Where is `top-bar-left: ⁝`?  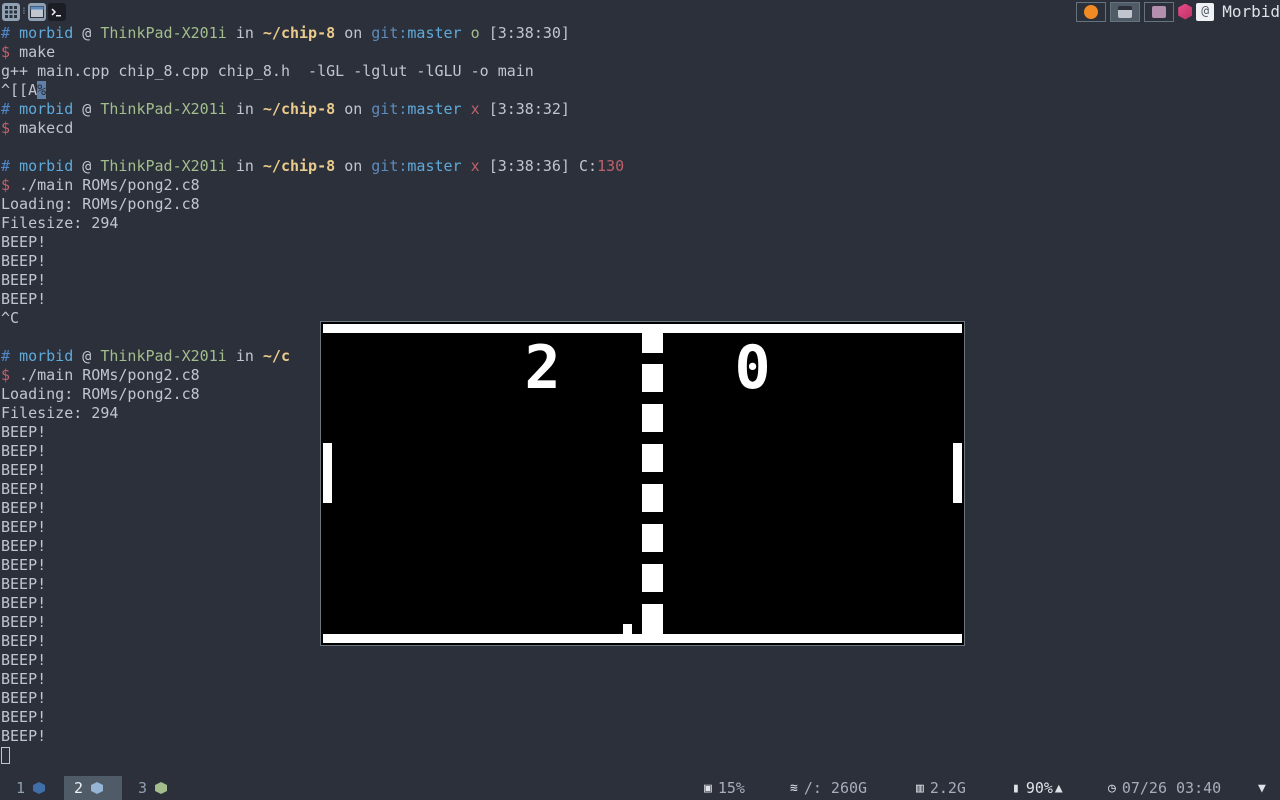
top-bar-left: ⁝ is located at coordinates (33, 11).